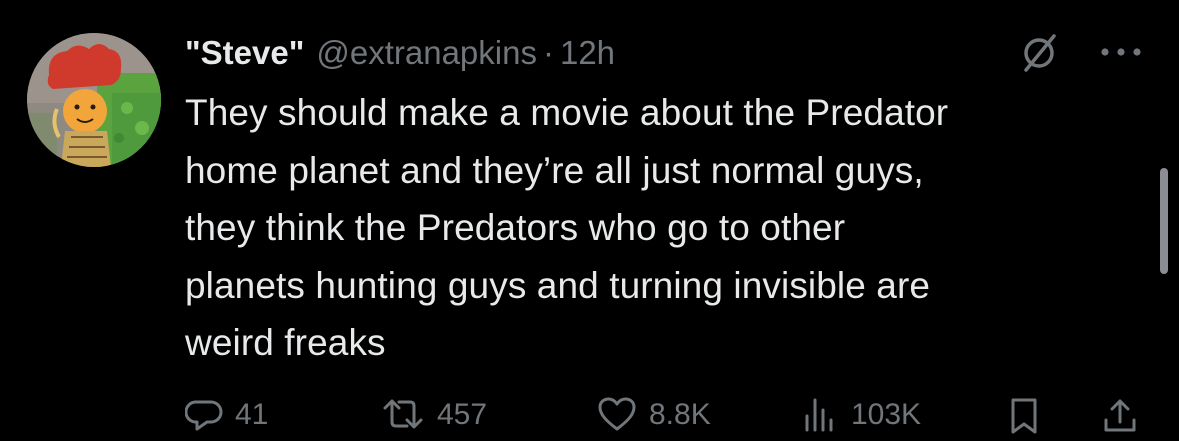 This screenshot has height=441, width=1179. I want to click on avatar-illustration, so click(94, 100).